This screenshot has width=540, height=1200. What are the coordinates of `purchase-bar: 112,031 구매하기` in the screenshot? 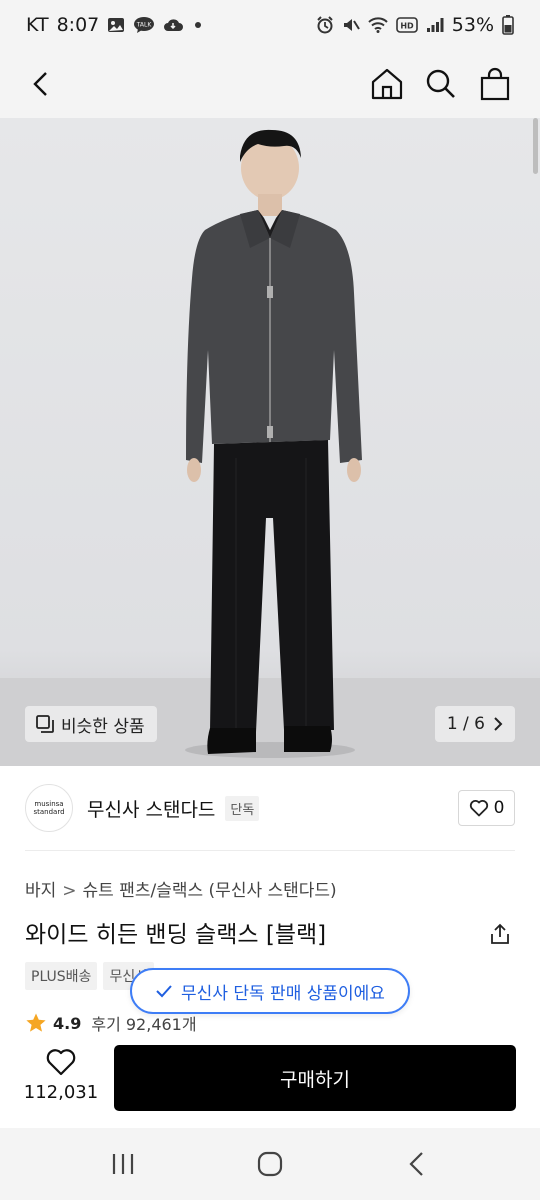 It's located at (270, 1082).